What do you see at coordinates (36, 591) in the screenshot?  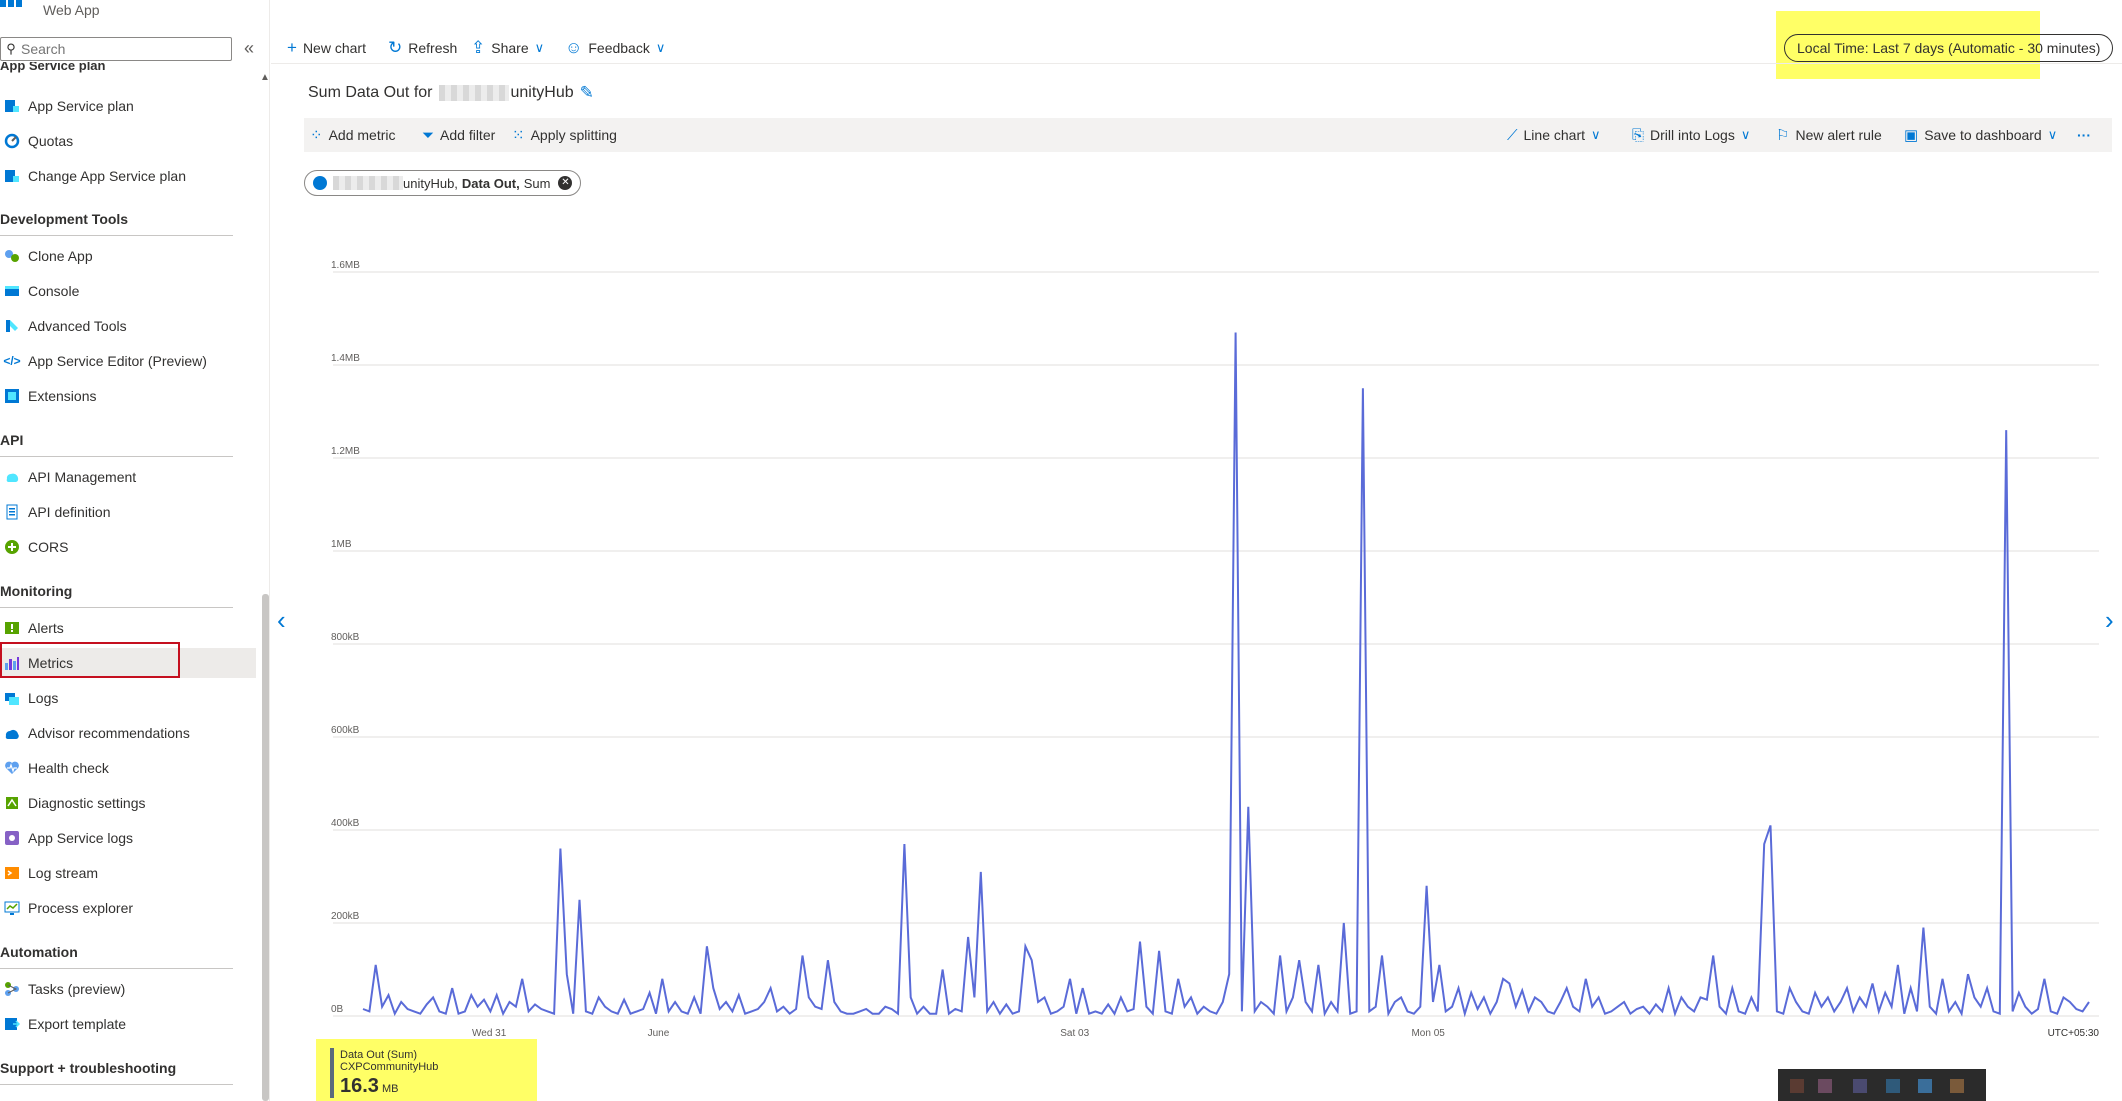 I see `section-monitoring: Monitoring` at bounding box center [36, 591].